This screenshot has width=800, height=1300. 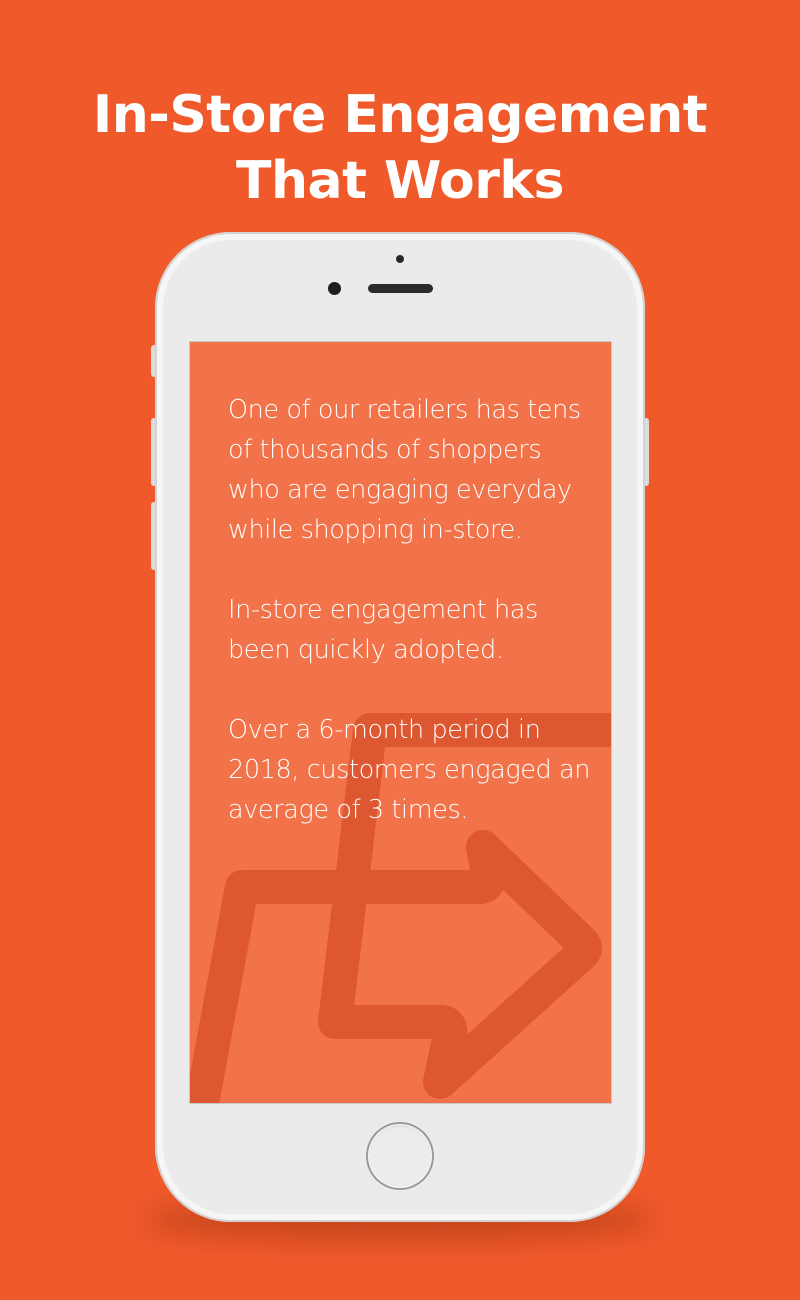 What do you see at coordinates (400, 115) in the screenshot?
I see `headline-line-1: In-Store Engagement` at bounding box center [400, 115].